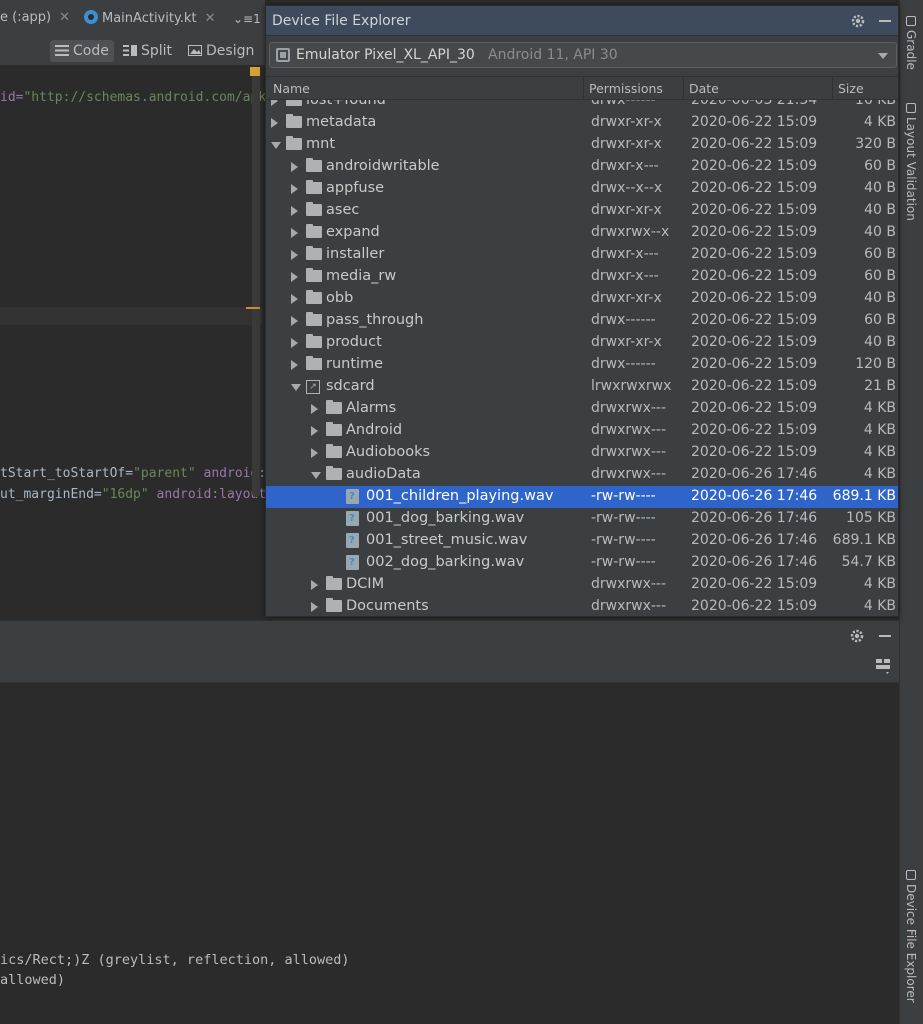 The image size is (923, 1024). What do you see at coordinates (851, 88) in the screenshot?
I see `column-size: Size` at bounding box center [851, 88].